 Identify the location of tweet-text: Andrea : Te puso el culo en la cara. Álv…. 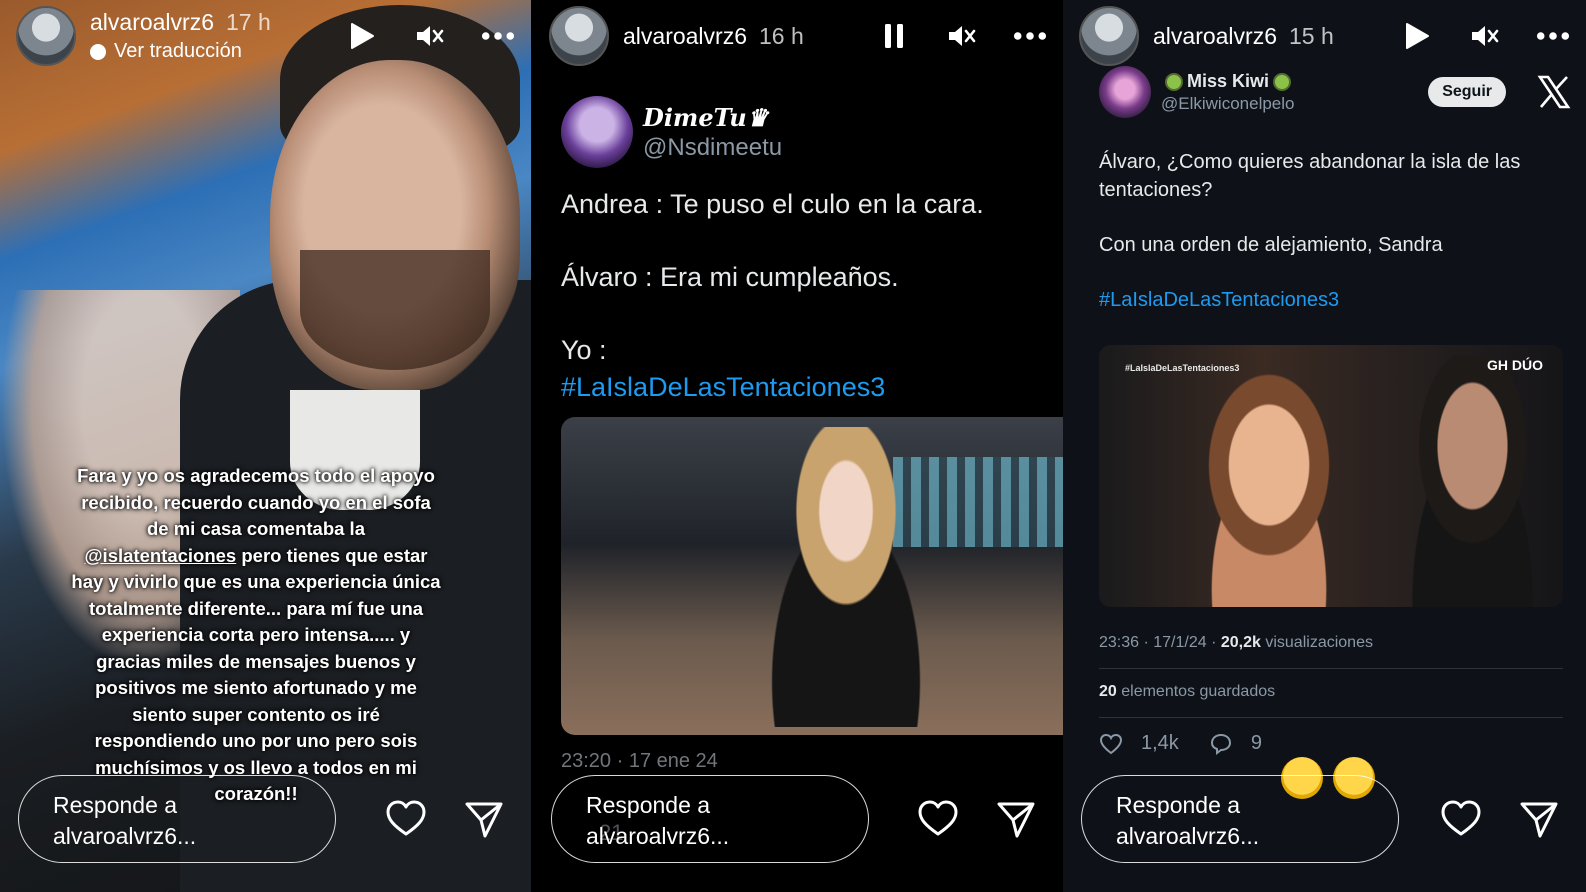
(812, 296).